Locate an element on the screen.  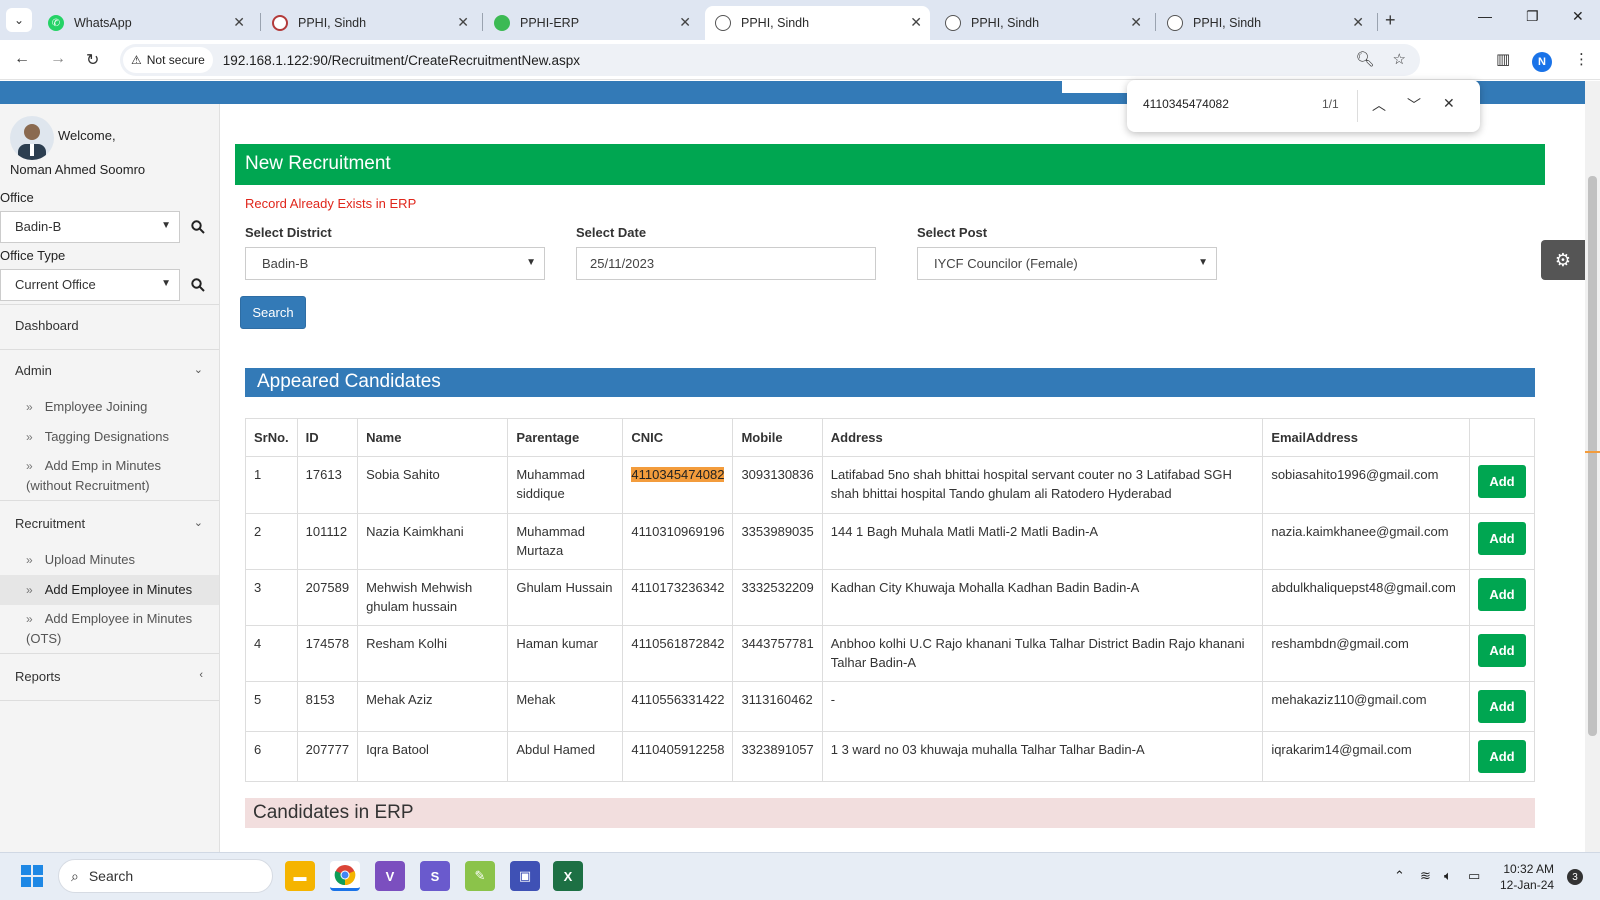
double-chevron-icon: » is located at coordinates (29, 466).